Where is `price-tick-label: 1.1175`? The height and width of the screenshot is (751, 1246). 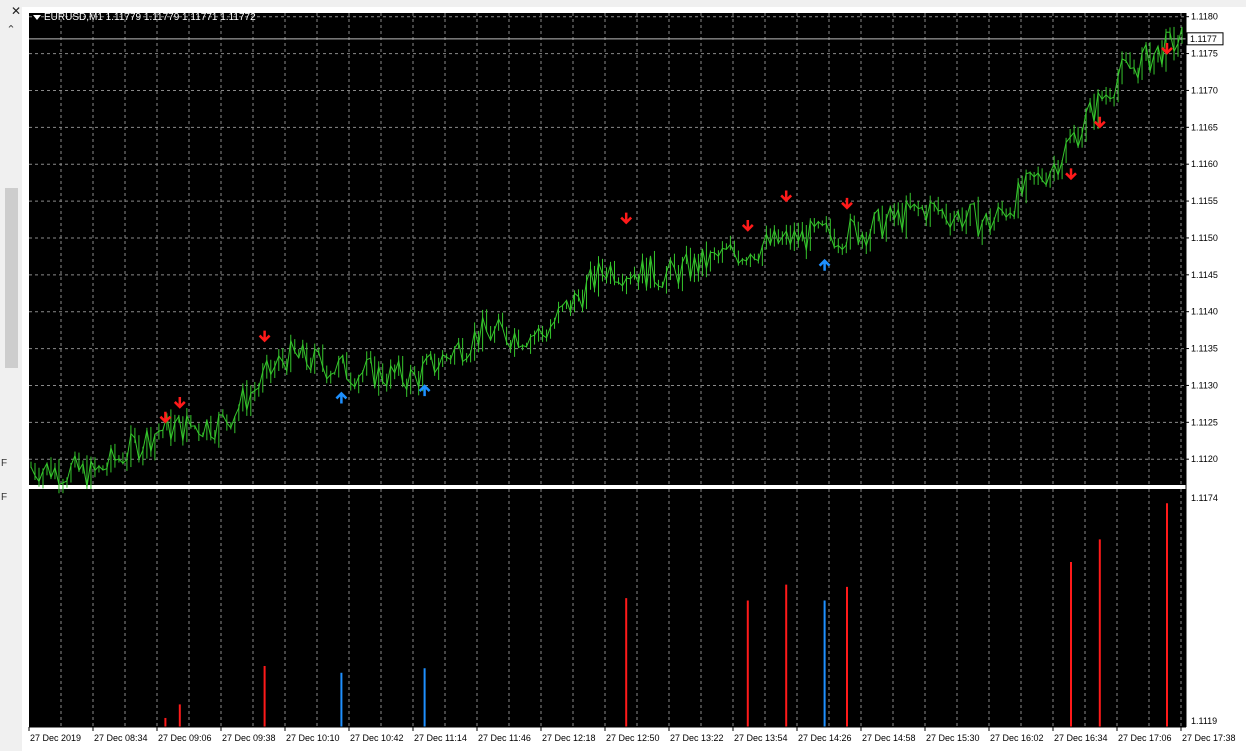
price-tick-label: 1.1175 is located at coordinates (1204, 54).